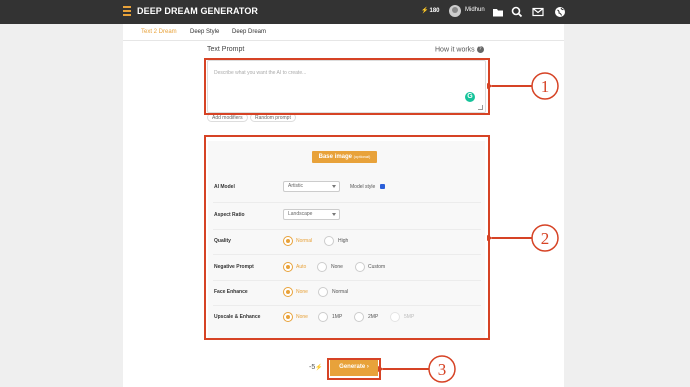  Describe the element at coordinates (345, 12) in the screenshot. I see `top-navigation-bar: DEEP DREAM GENERATOR ⚡180 Midhun` at that location.